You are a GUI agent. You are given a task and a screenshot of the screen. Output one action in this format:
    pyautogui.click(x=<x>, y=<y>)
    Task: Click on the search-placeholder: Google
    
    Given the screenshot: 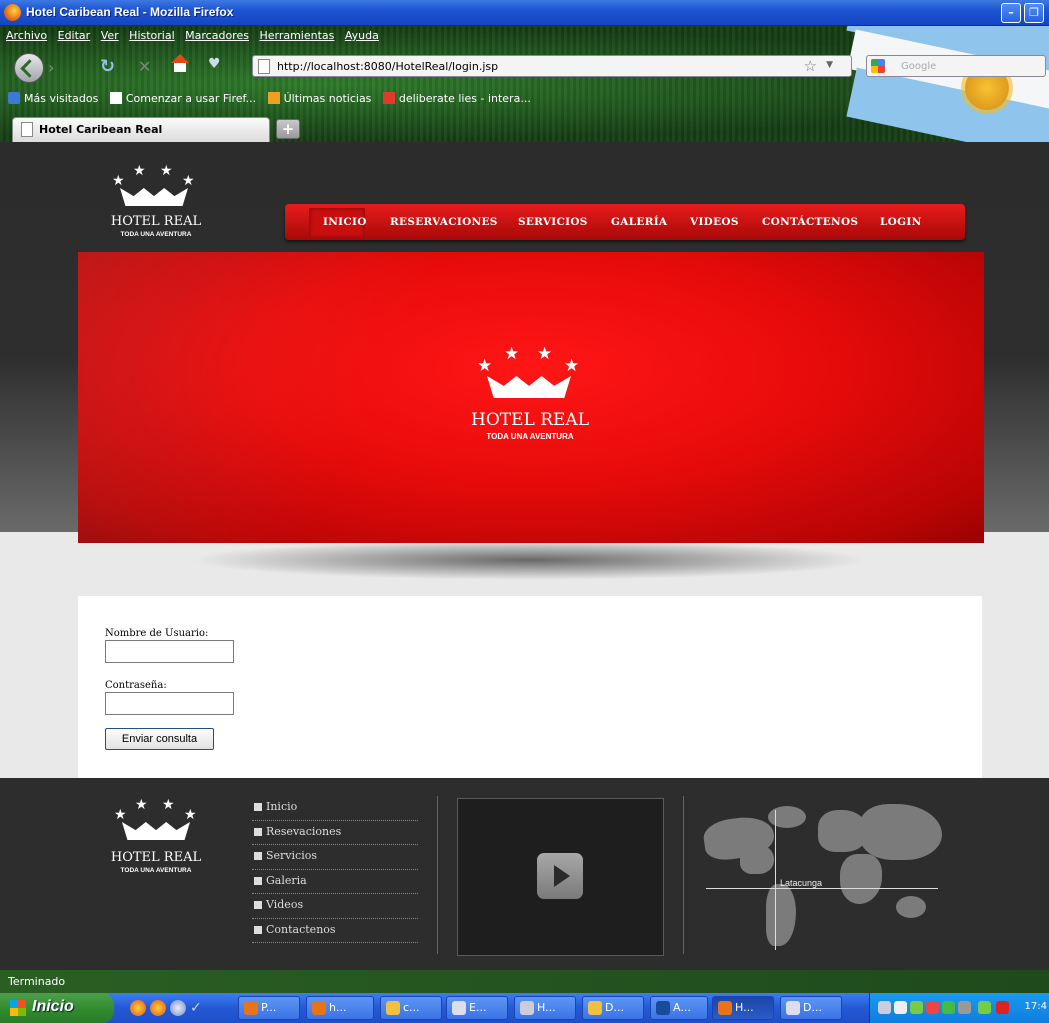 What is the action you would take?
    pyautogui.click(x=918, y=66)
    